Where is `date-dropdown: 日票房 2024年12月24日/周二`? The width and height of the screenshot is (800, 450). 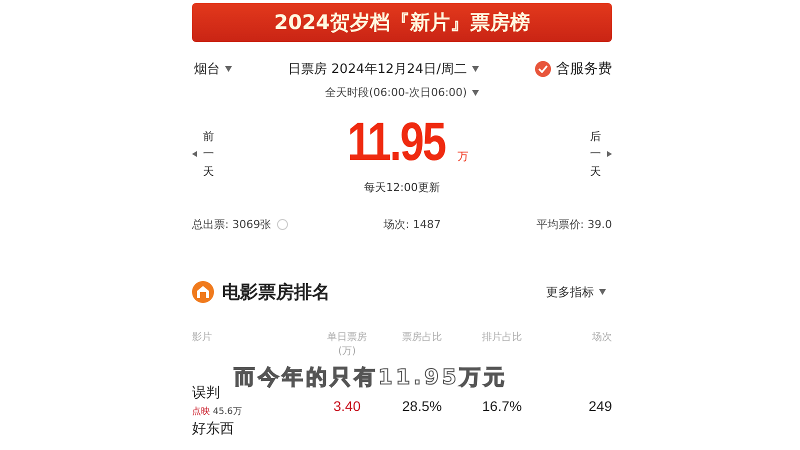
date-dropdown: 日票房 2024年12月24日/周二 is located at coordinates (383, 69).